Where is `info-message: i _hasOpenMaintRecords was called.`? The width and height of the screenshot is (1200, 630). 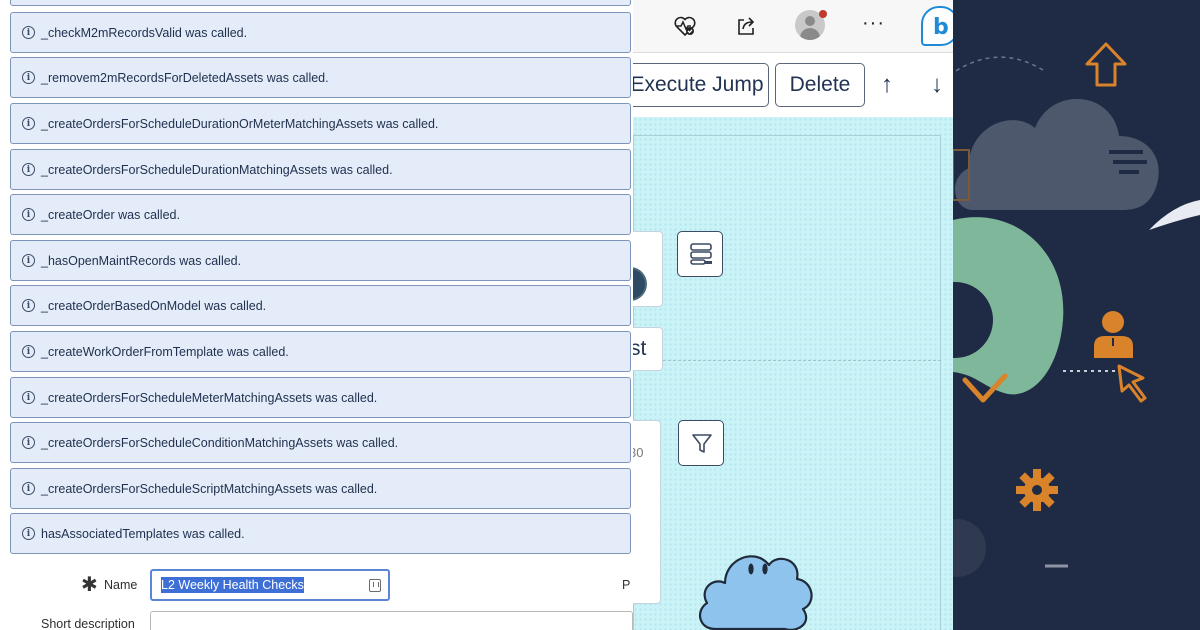 info-message: i _hasOpenMaintRecords was called. is located at coordinates (320, 260).